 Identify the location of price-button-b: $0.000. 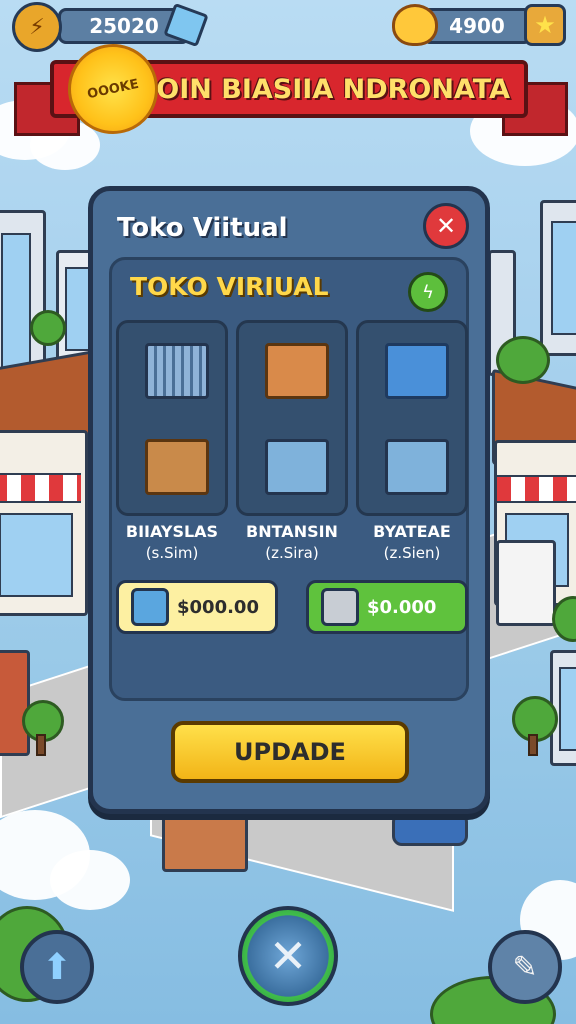
(387, 607).